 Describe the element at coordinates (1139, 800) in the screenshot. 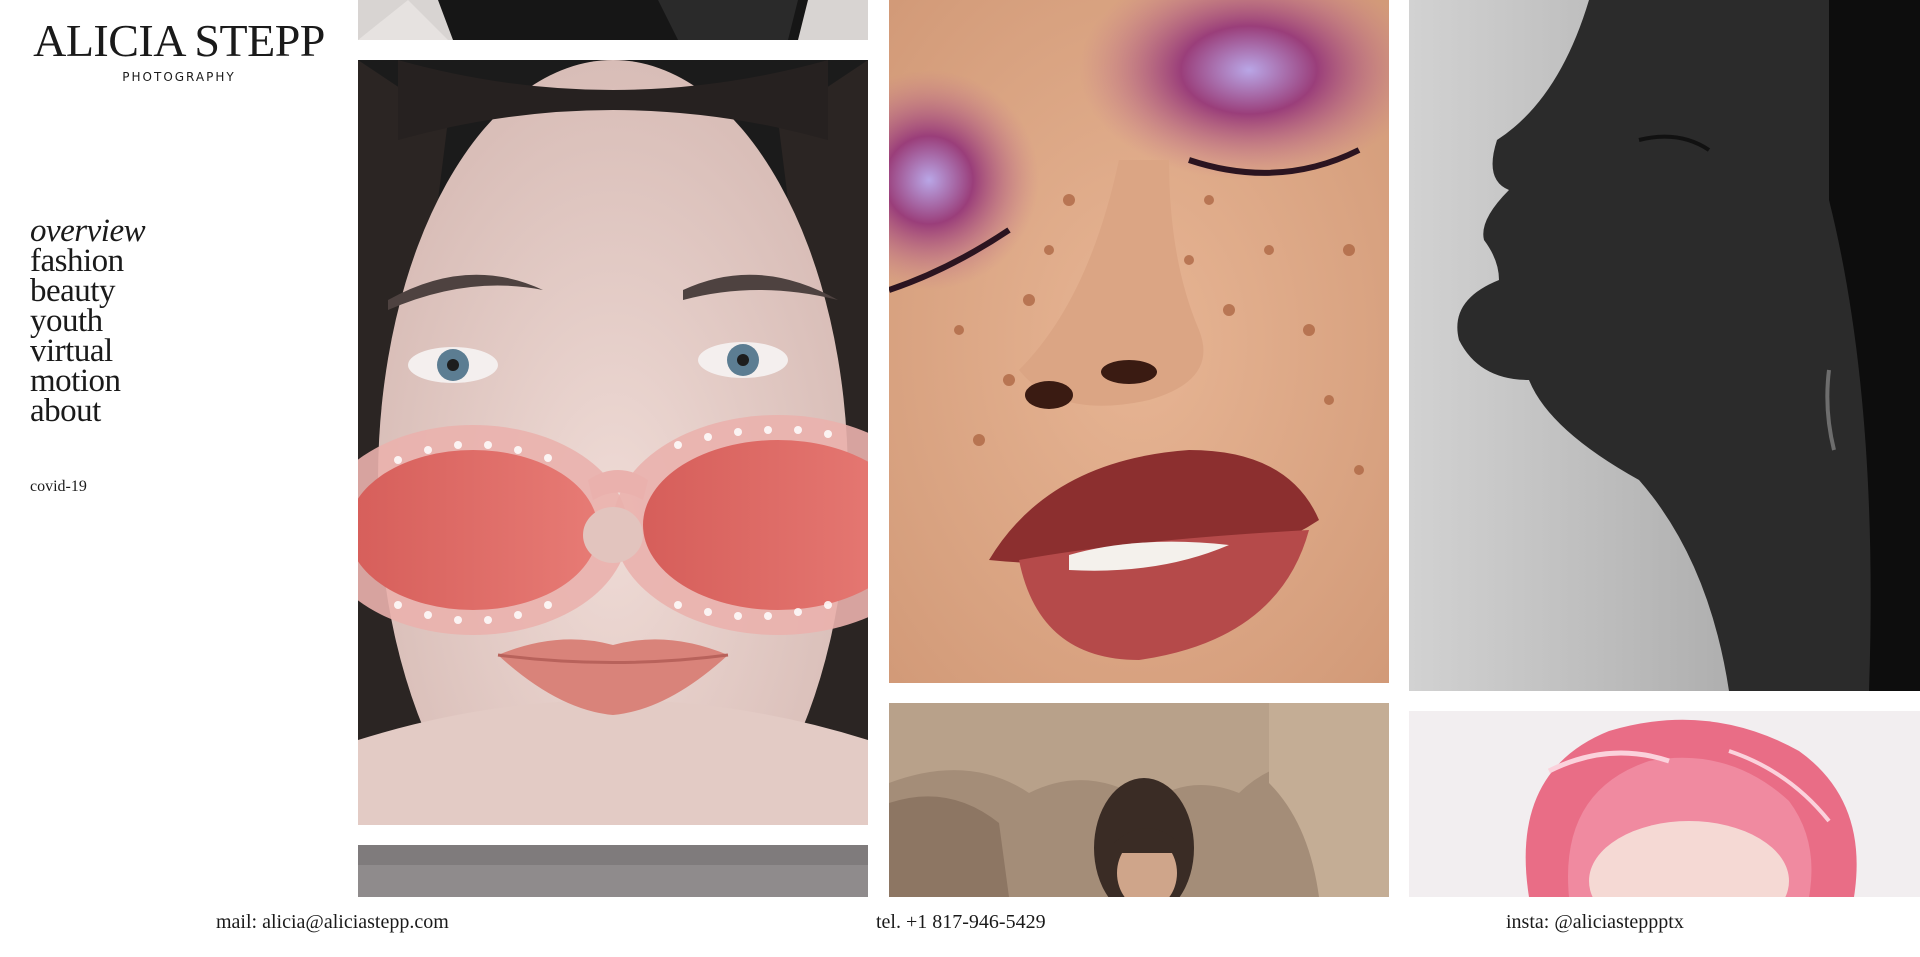

I see `photo-rock-portrait` at that location.